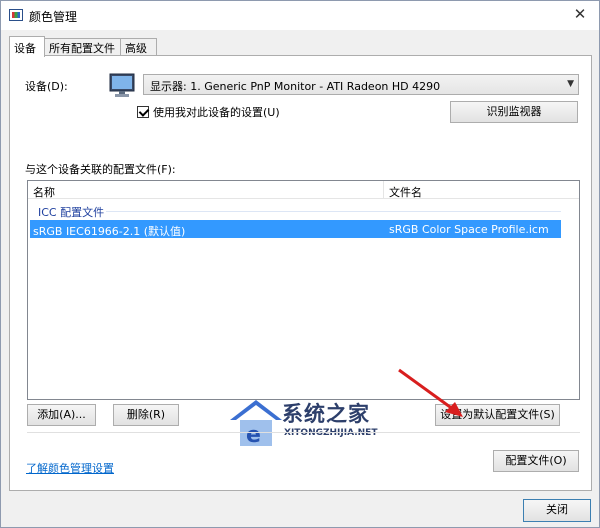  Describe the element at coordinates (109, 231) in the screenshot. I see `profile-name: sRGB IEC61966-2.1 (默认值)` at that location.